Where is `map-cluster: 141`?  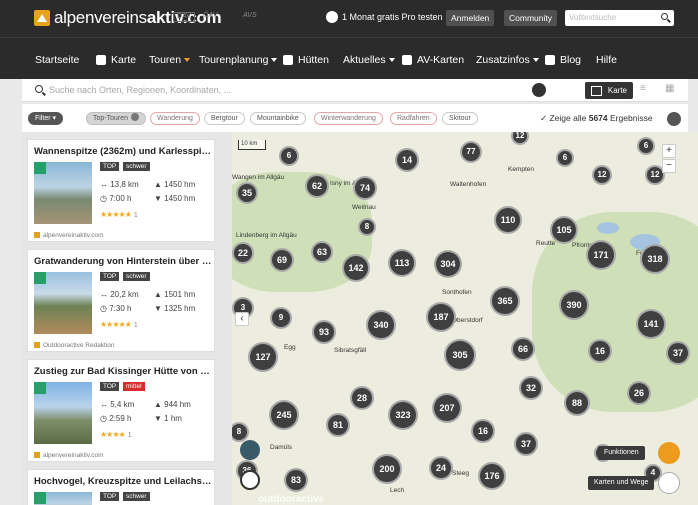
map-cluster: 141 is located at coordinates (651, 324).